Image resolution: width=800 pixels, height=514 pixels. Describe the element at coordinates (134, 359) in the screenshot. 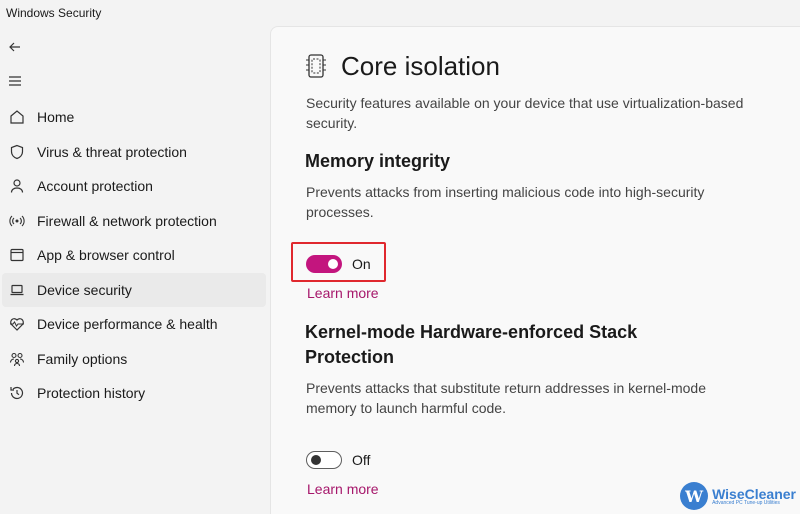

I see `sidebar-item-family-options: Family options` at that location.